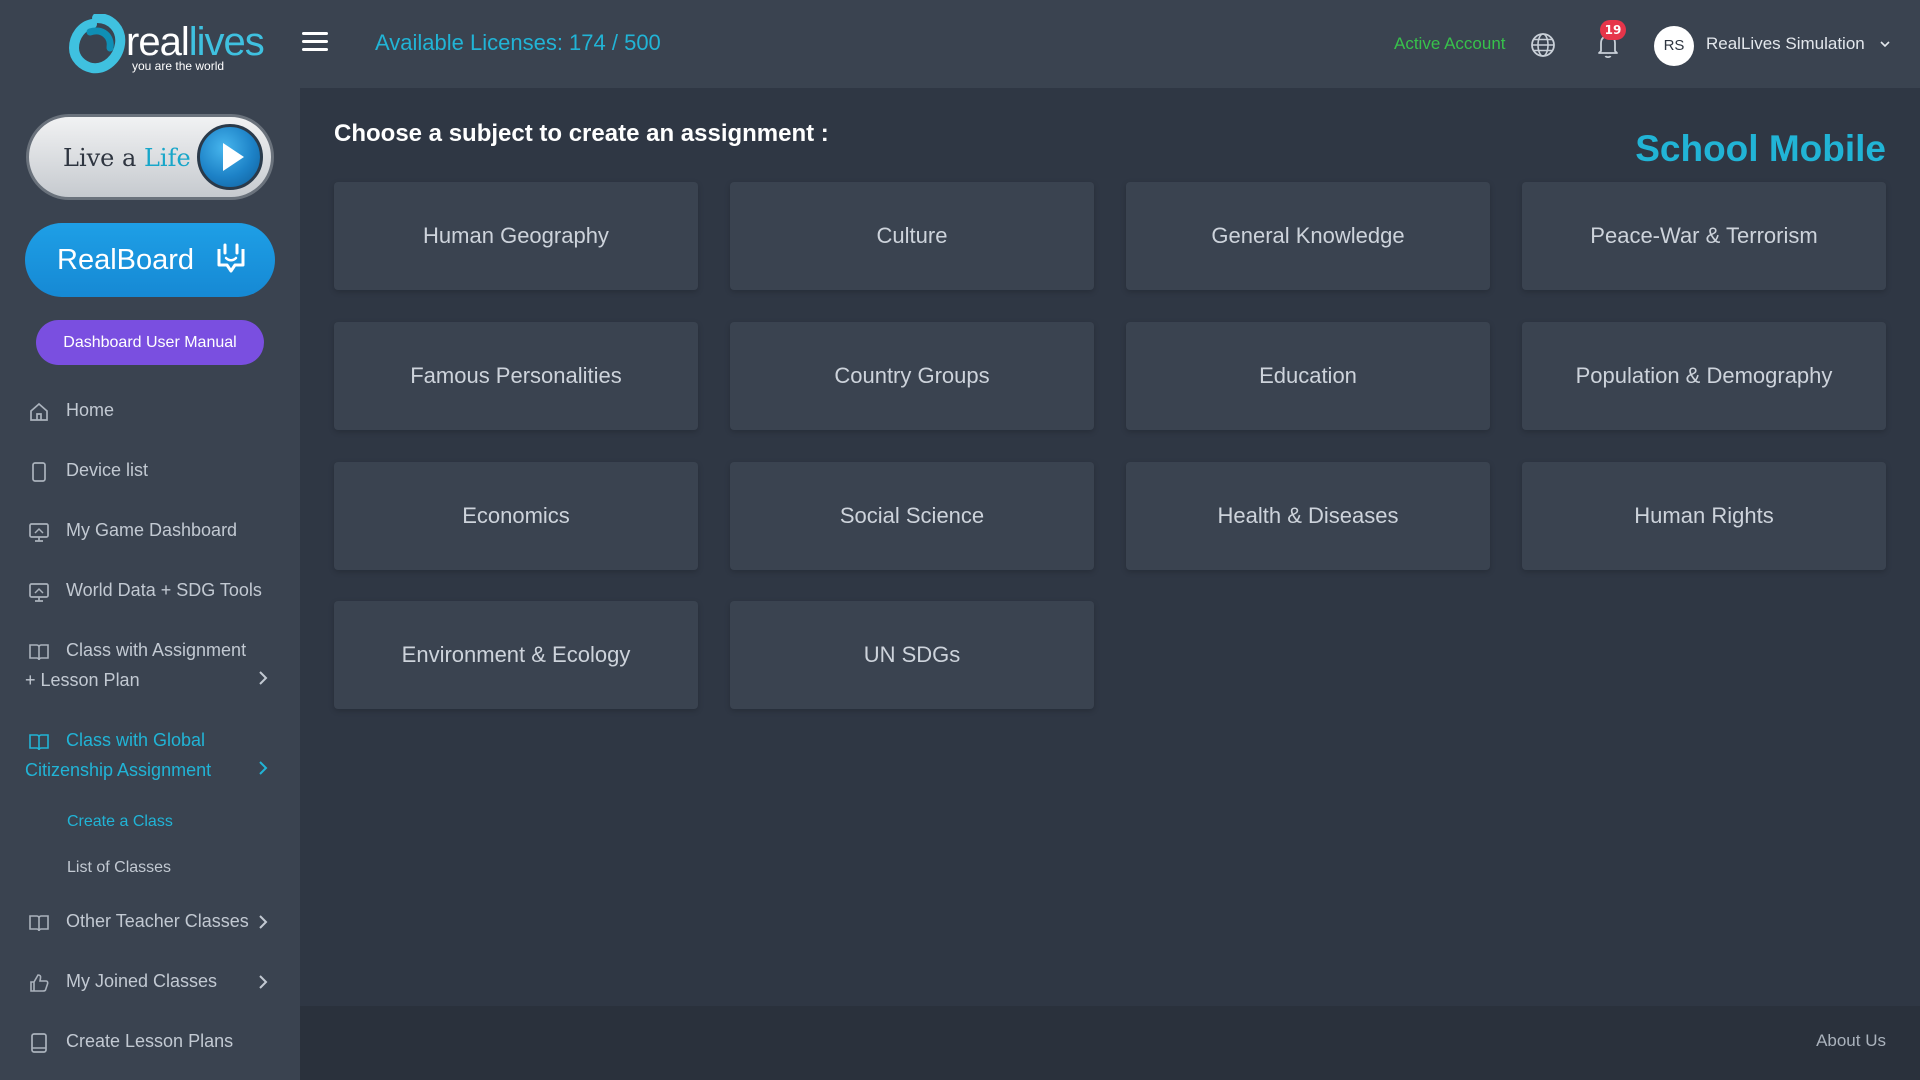  I want to click on realboard-button: RealBoard, so click(150, 260).